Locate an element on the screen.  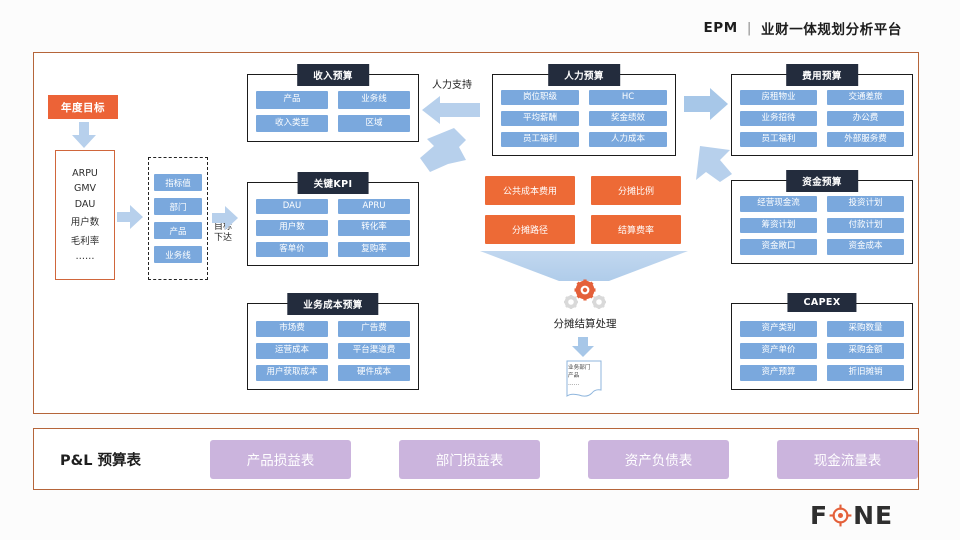
logo-text-right: NE is located at coordinates (873, 515).